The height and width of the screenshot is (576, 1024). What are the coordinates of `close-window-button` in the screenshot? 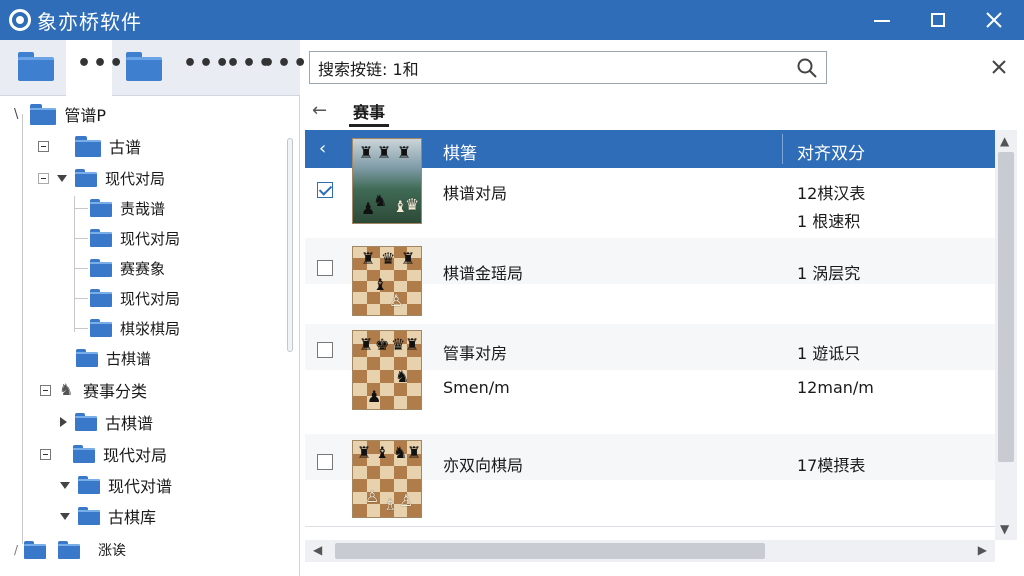 It's located at (994, 20).